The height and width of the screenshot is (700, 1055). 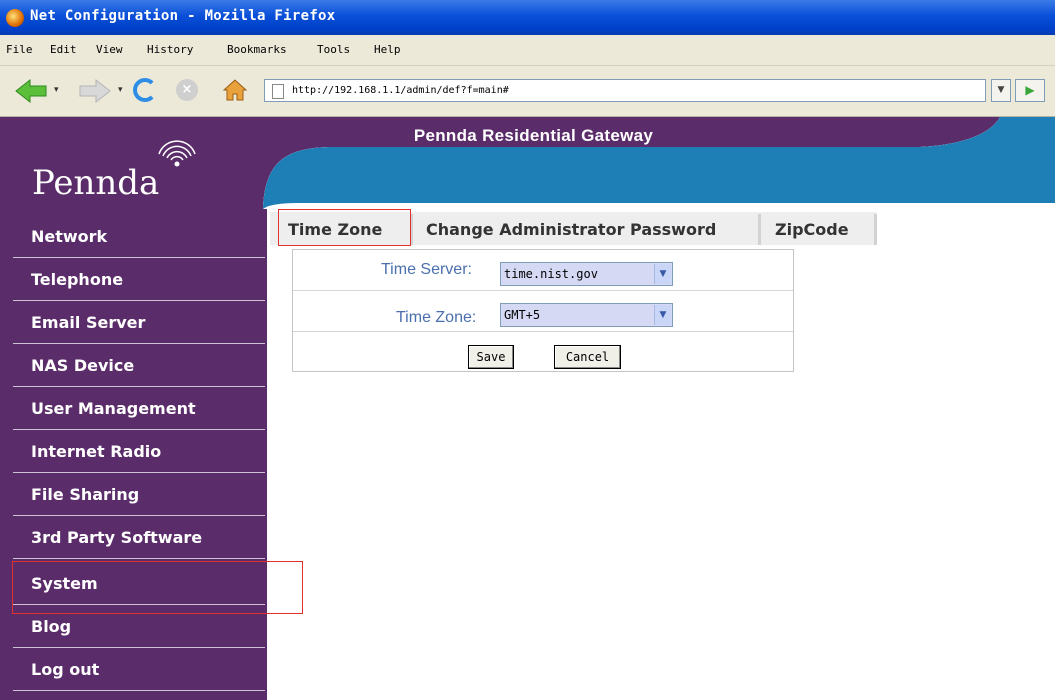 I want to click on page-icon, so click(x=278, y=91).